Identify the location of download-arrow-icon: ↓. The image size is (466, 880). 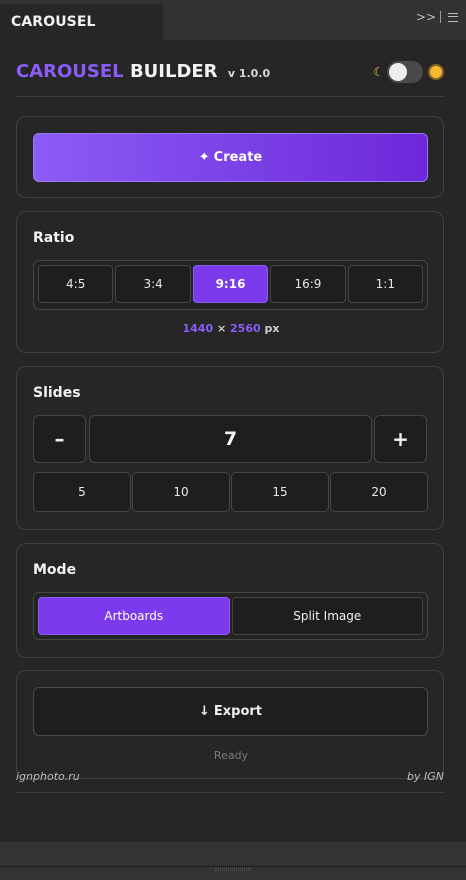
(204, 711).